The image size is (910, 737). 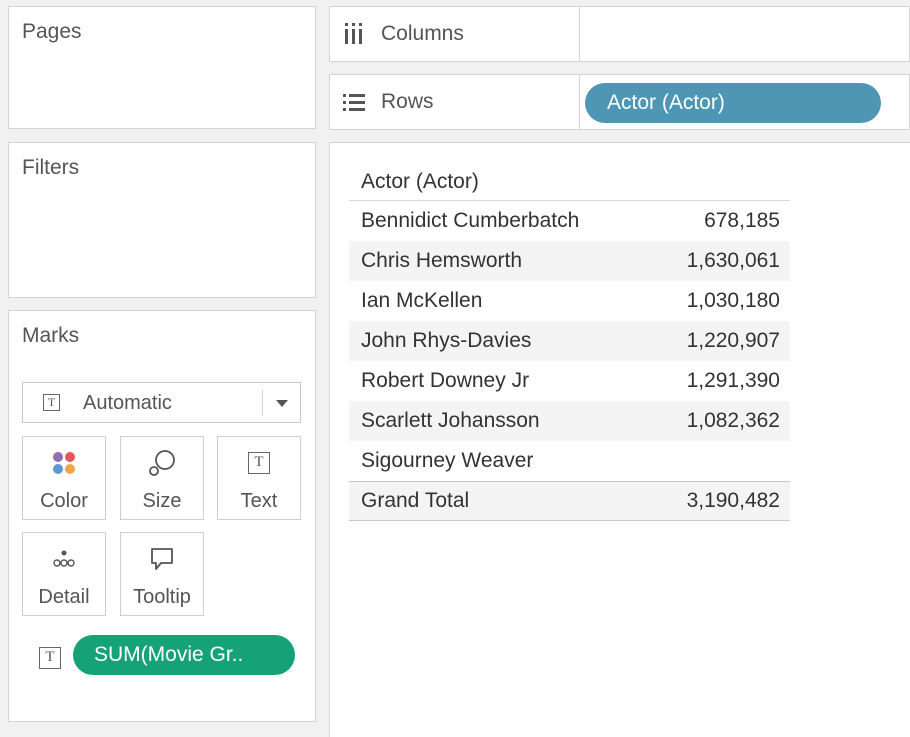 I want to click on actor-name: Ian McKellen, so click(x=422, y=300).